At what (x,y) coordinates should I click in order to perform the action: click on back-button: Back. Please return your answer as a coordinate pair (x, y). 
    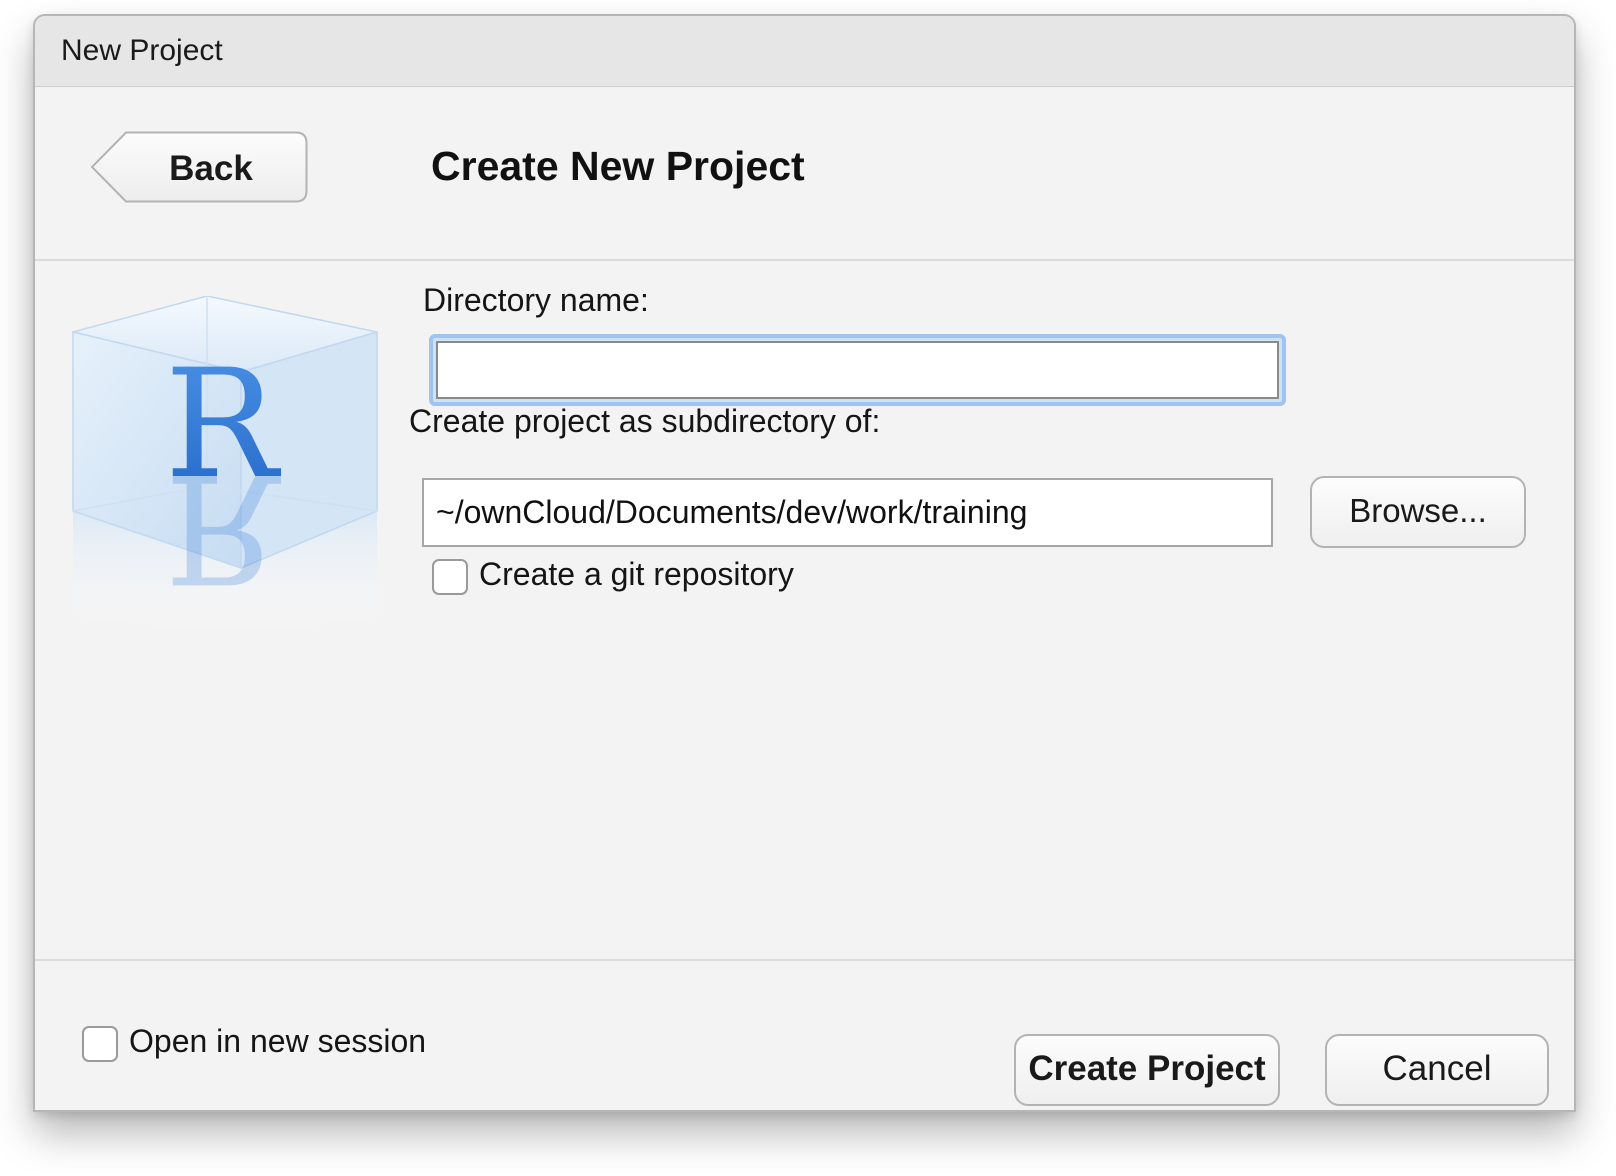
    Looking at the image, I should click on (199, 167).